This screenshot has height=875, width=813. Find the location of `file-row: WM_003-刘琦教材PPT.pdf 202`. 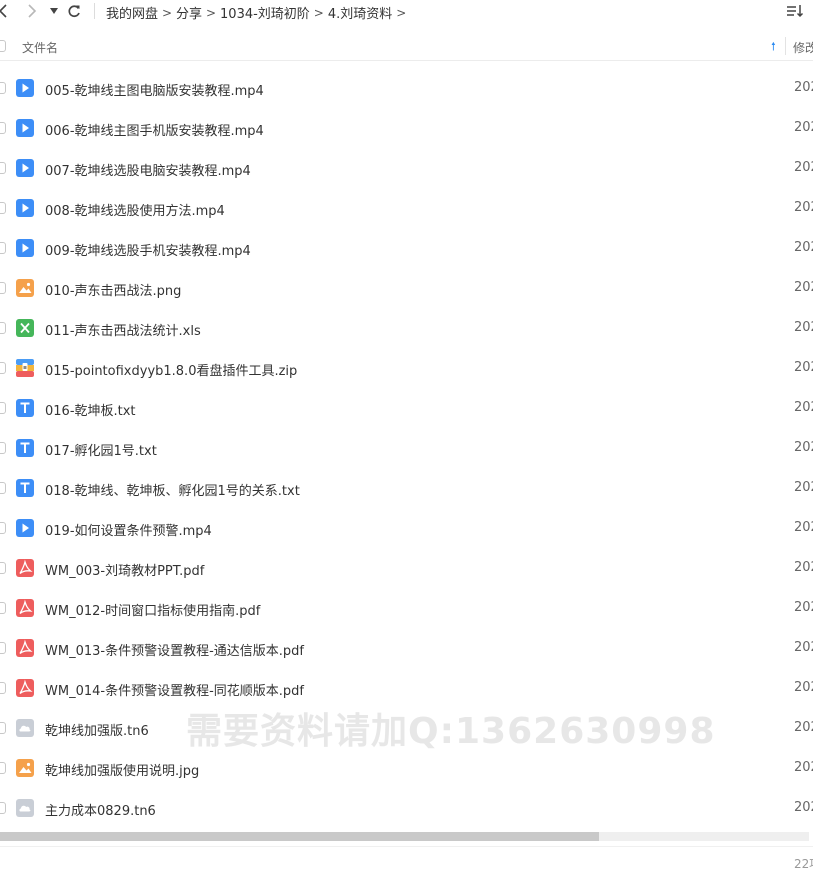

file-row: WM_003-刘琦教材PPT.pdf 202 is located at coordinates (406, 568).